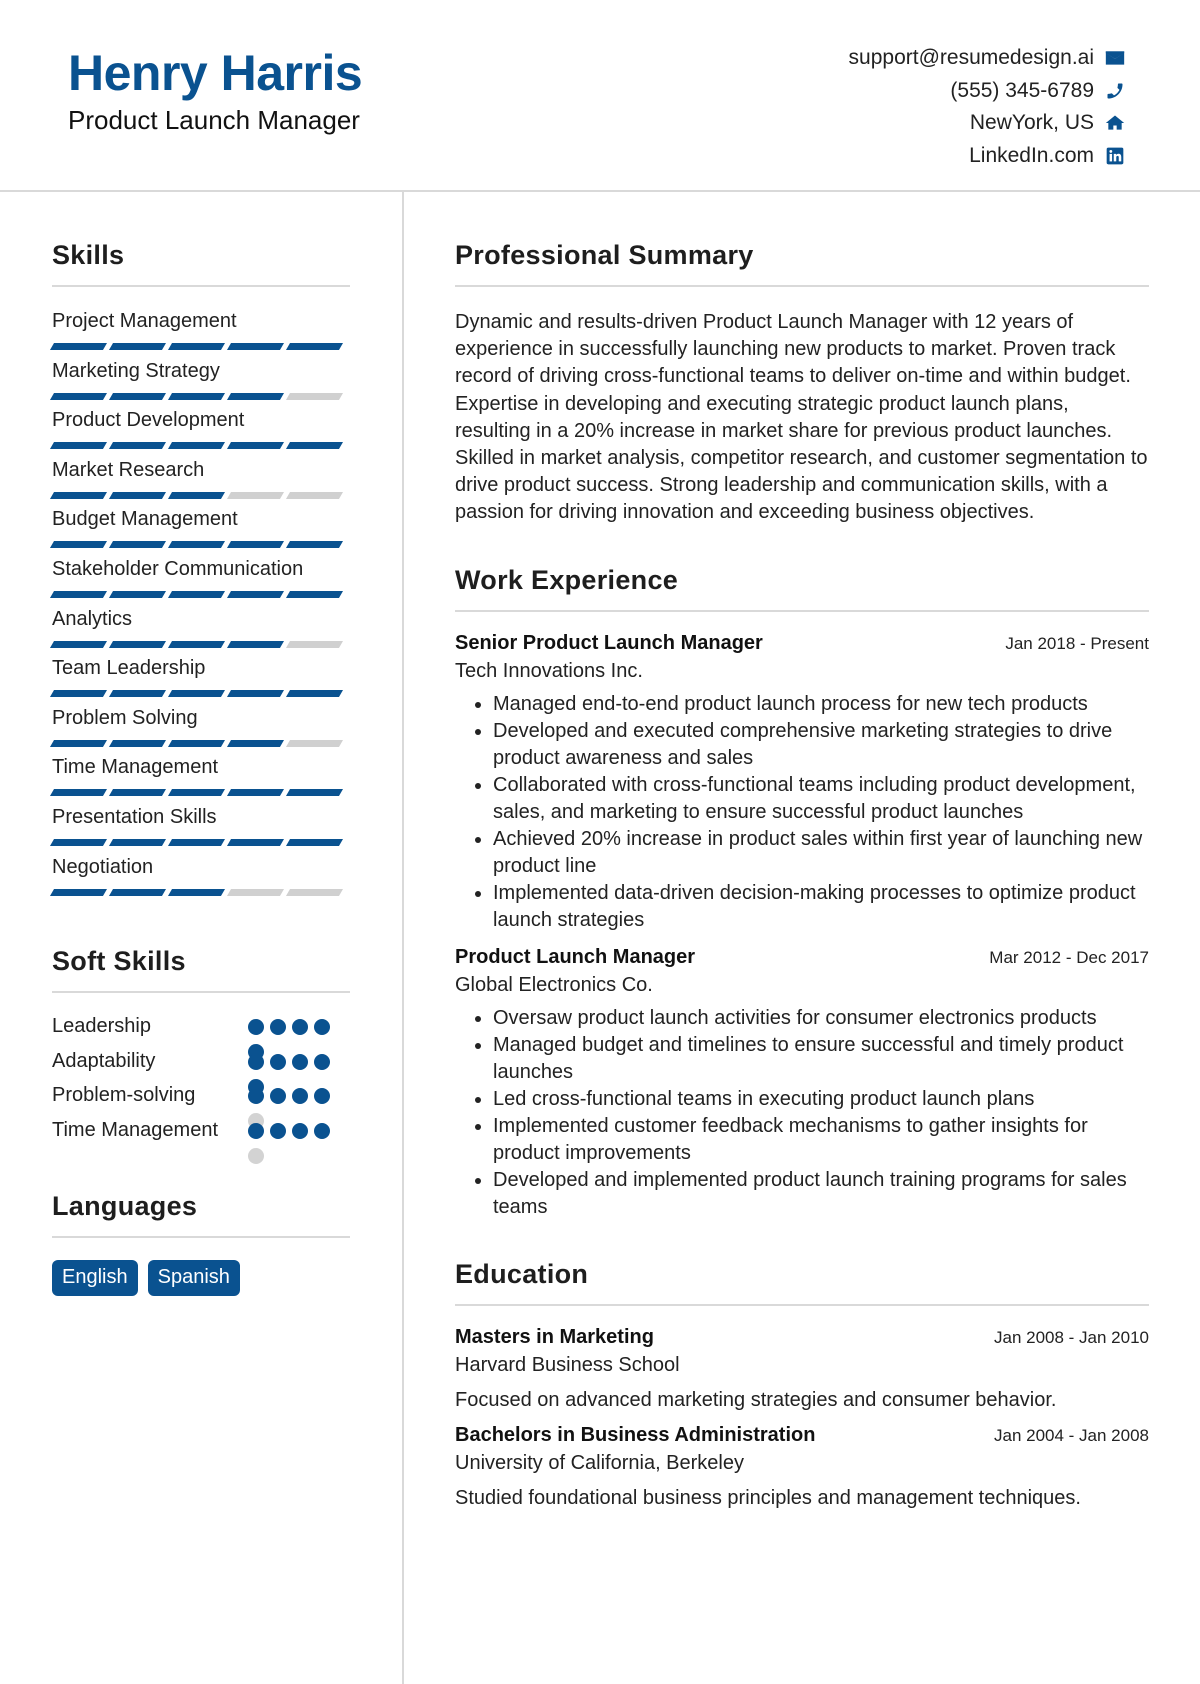  I want to click on school-name: Harvard Business School, so click(567, 1364).